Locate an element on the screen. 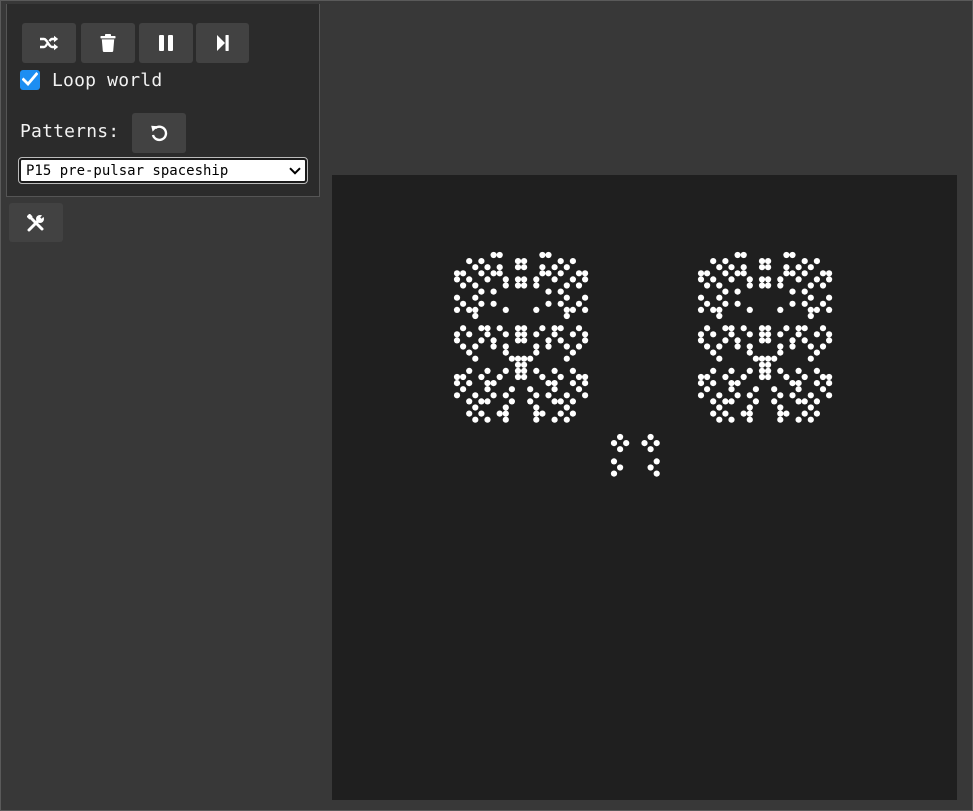 Image resolution: width=973 pixels, height=811 pixels. loop-world-checkbox is located at coordinates (30, 80).